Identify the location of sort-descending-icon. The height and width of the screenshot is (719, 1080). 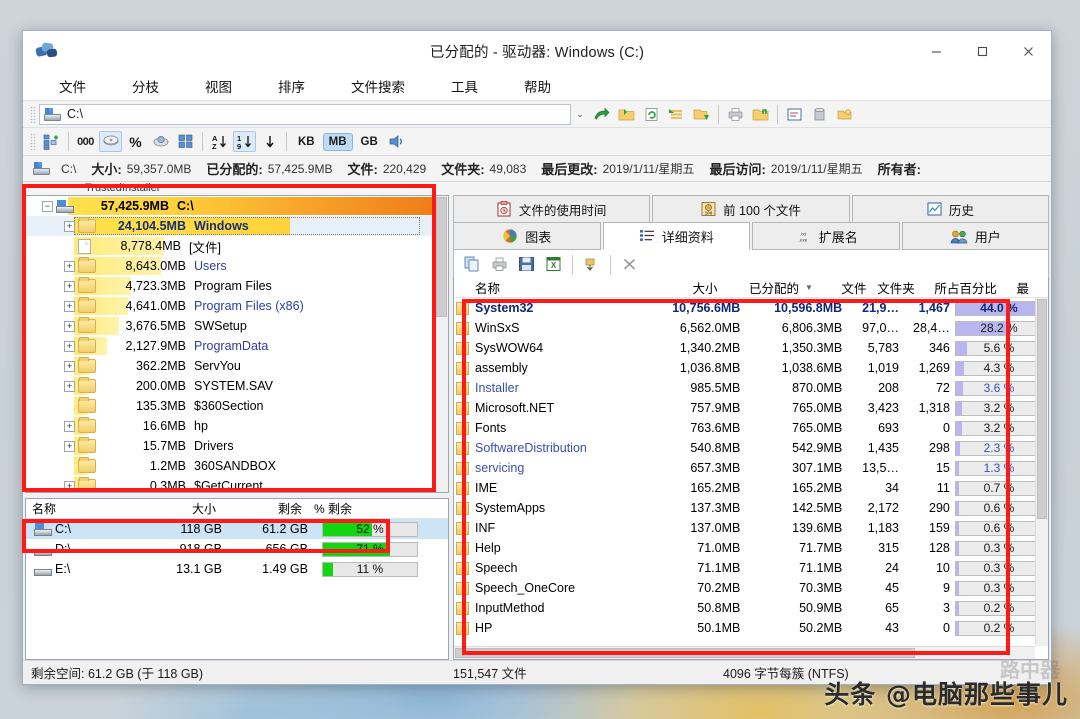
(269, 141).